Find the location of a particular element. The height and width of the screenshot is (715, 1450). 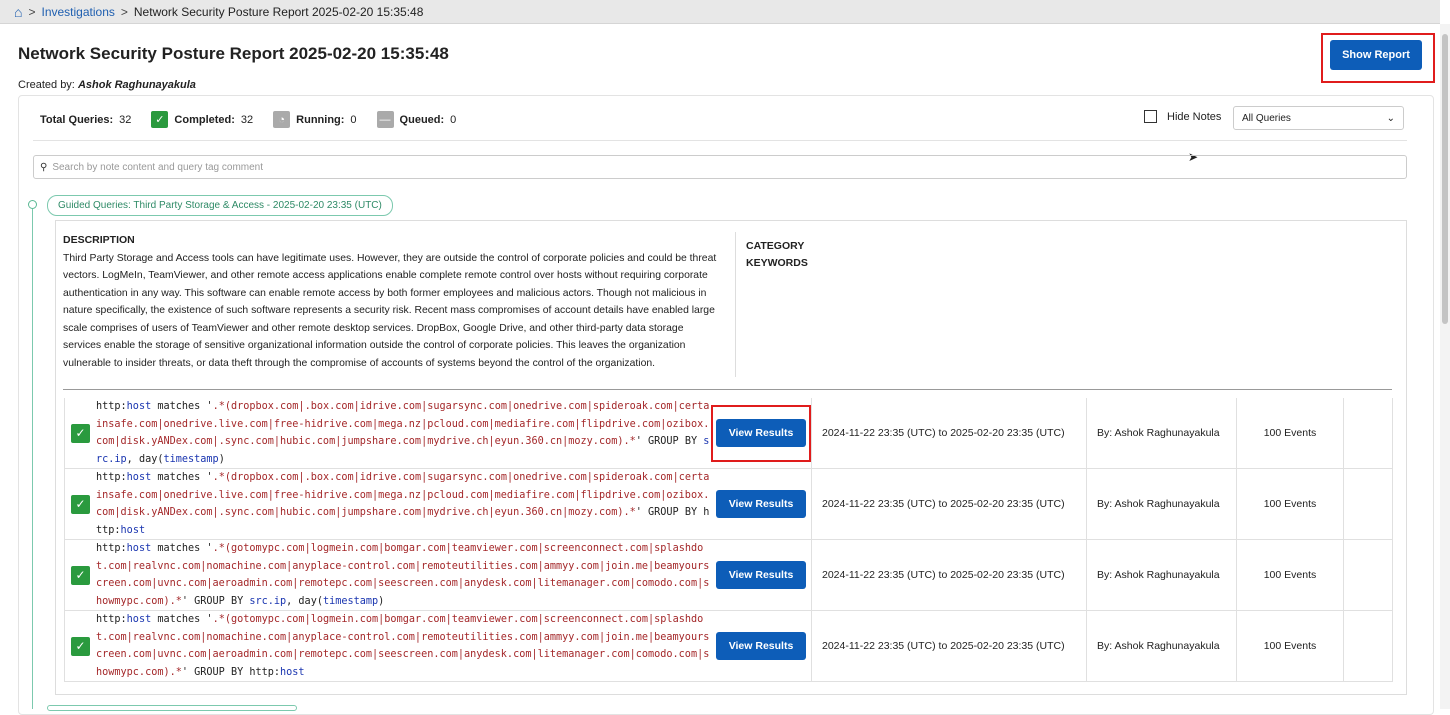

running-icon: ◔ is located at coordinates (282, 119).